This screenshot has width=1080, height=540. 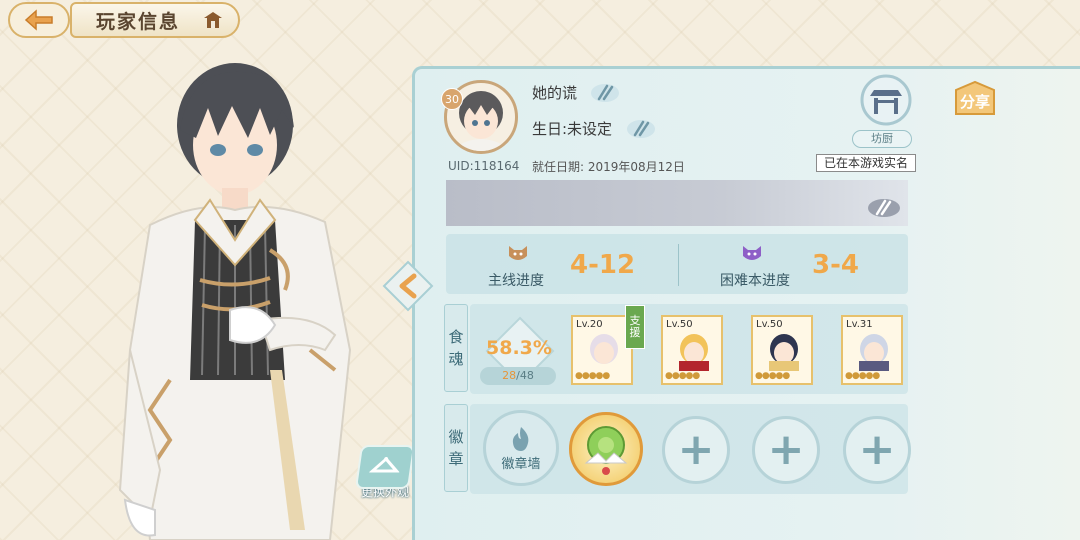 I want to click on soul-card: Lv.31 ●●●●●, so click(x=872, y=350).